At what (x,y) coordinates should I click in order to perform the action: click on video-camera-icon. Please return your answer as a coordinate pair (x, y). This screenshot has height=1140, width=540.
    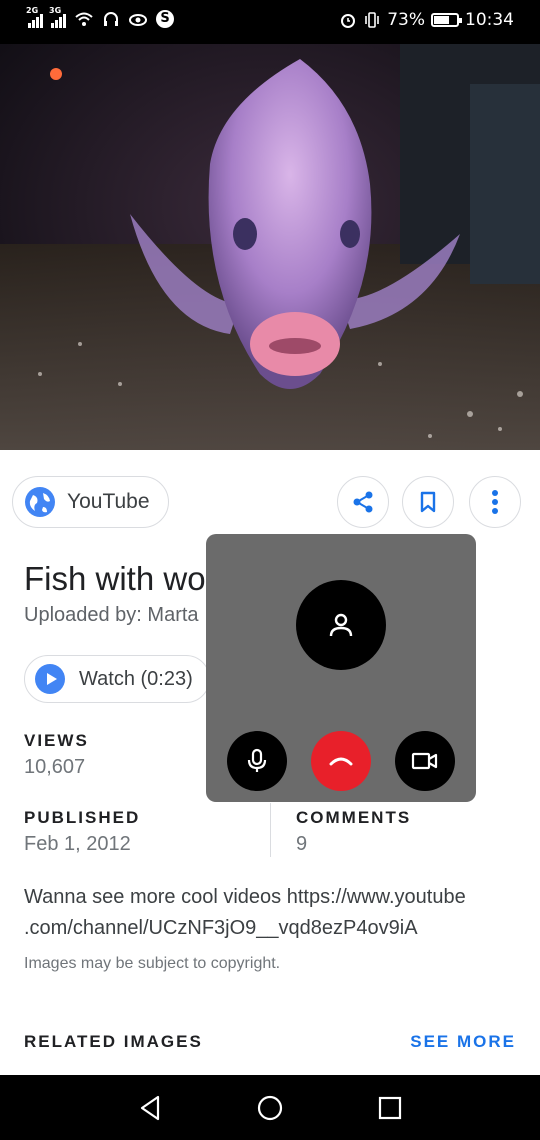
    Looking at the image, I should click on (424, 761).